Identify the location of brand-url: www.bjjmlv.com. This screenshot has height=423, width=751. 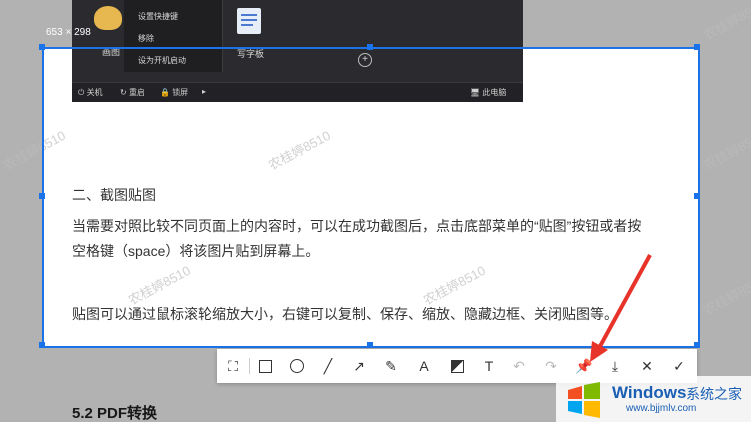
(661, 408).